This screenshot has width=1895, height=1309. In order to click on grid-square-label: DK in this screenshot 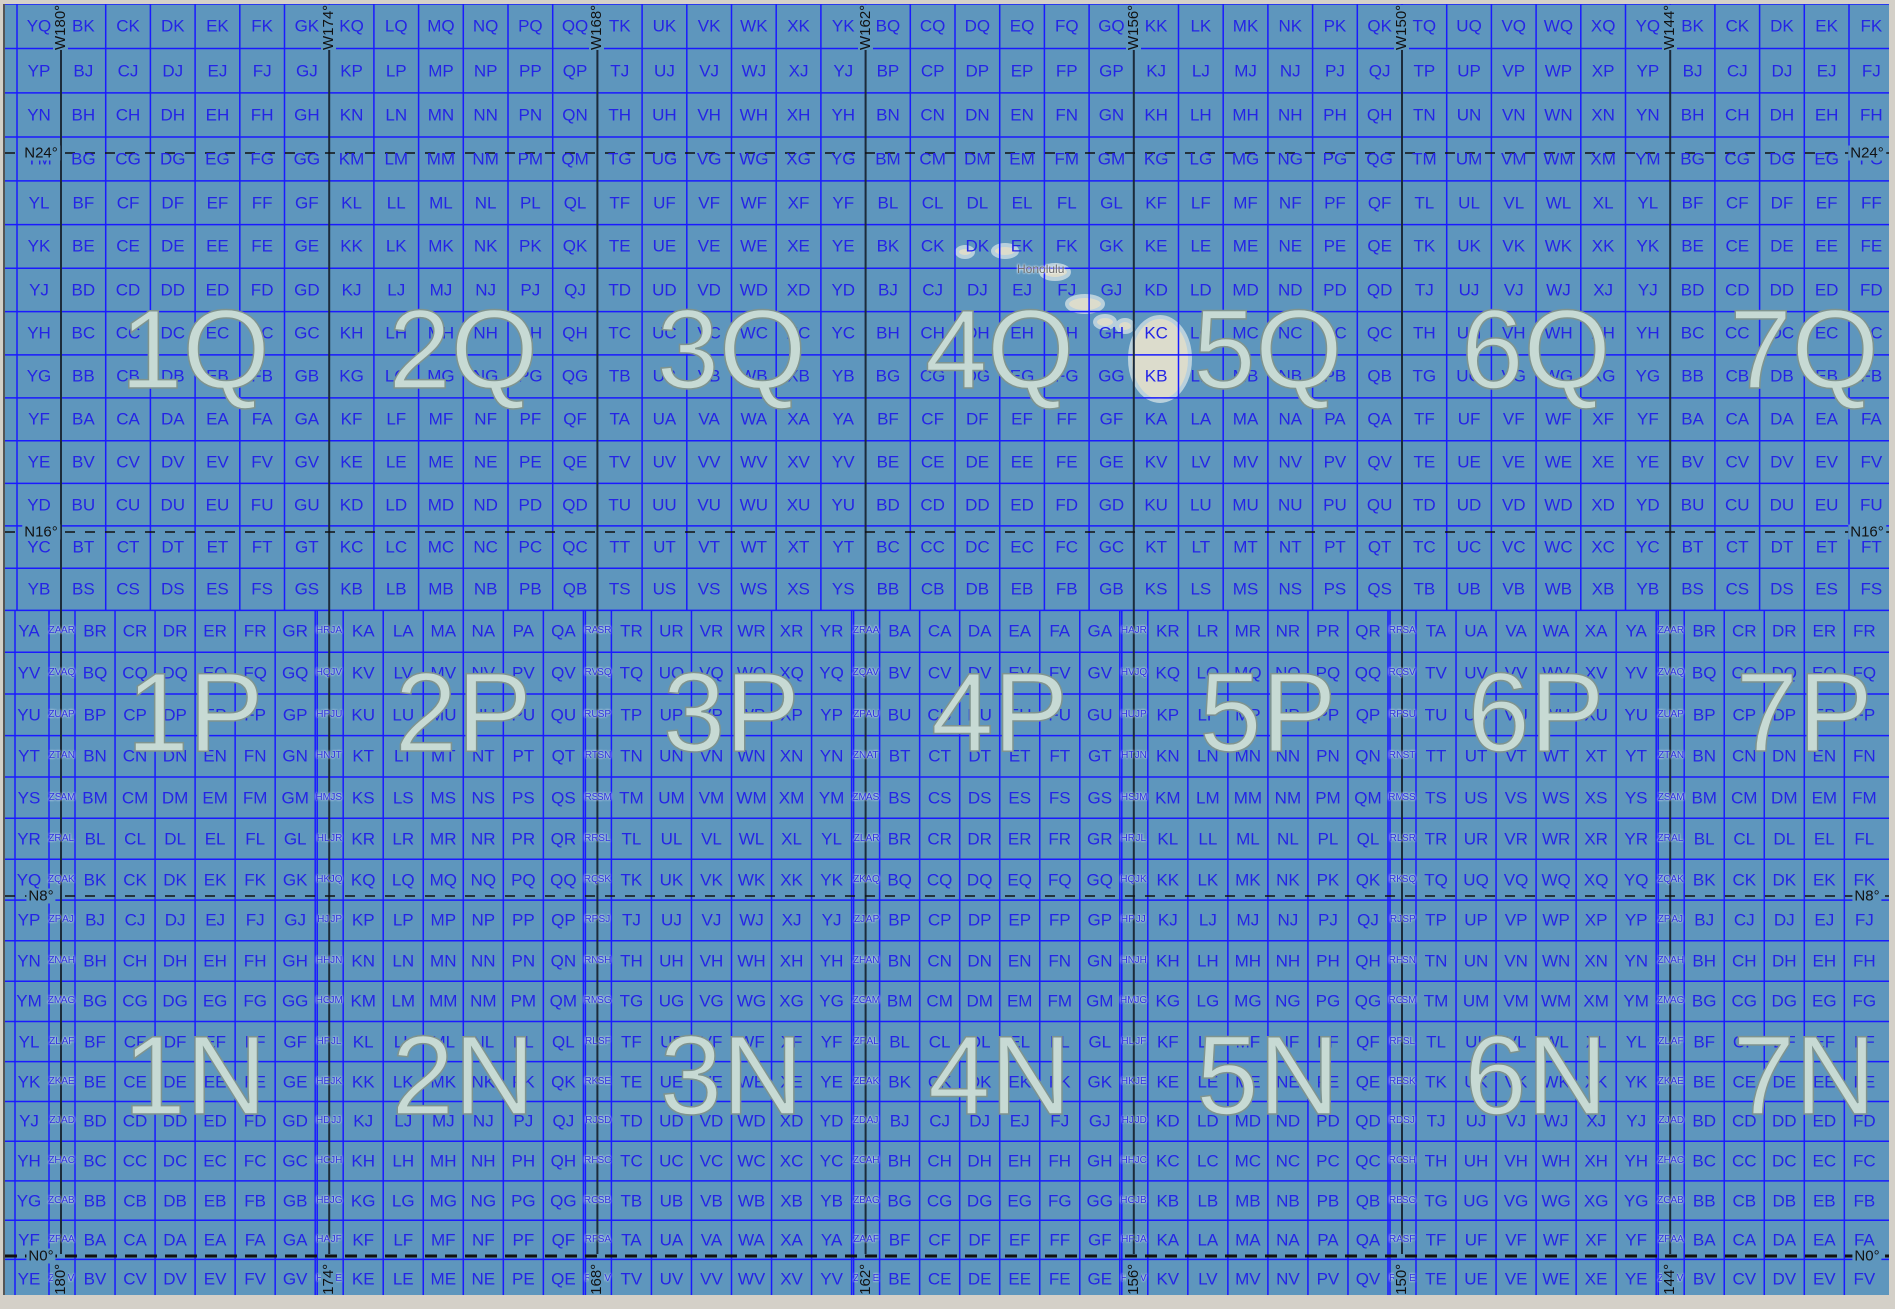, I will do `click(1782, 26)`.